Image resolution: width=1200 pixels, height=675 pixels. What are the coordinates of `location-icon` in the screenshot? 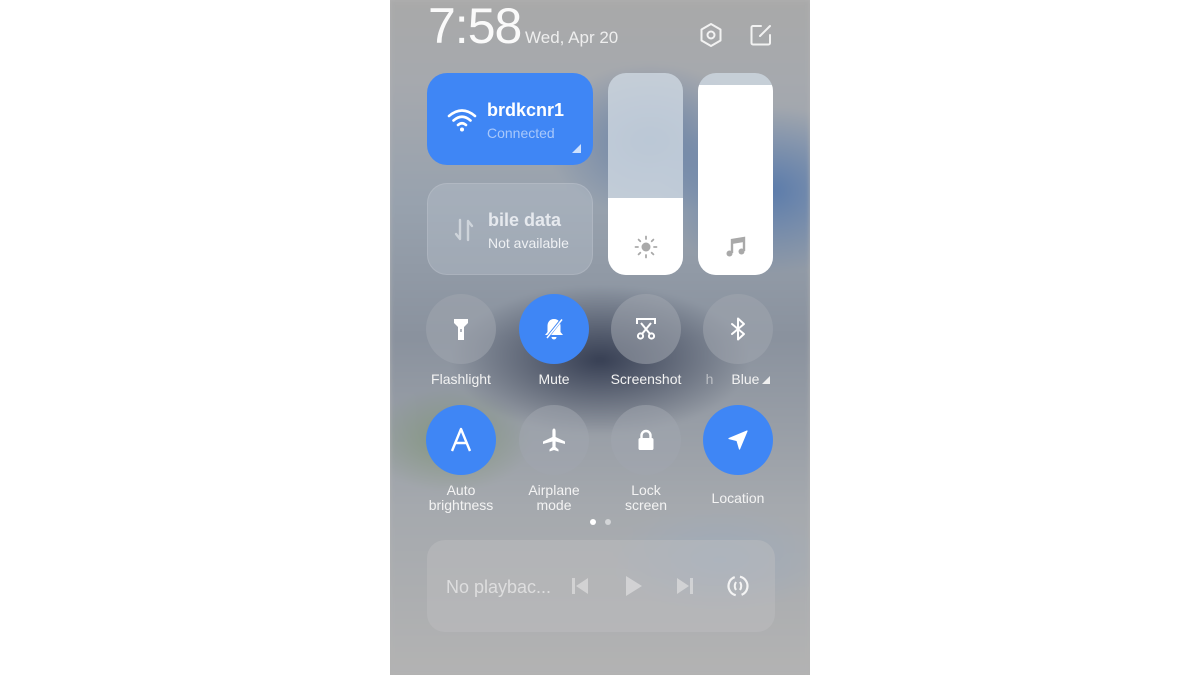 It's located at (738, 440).